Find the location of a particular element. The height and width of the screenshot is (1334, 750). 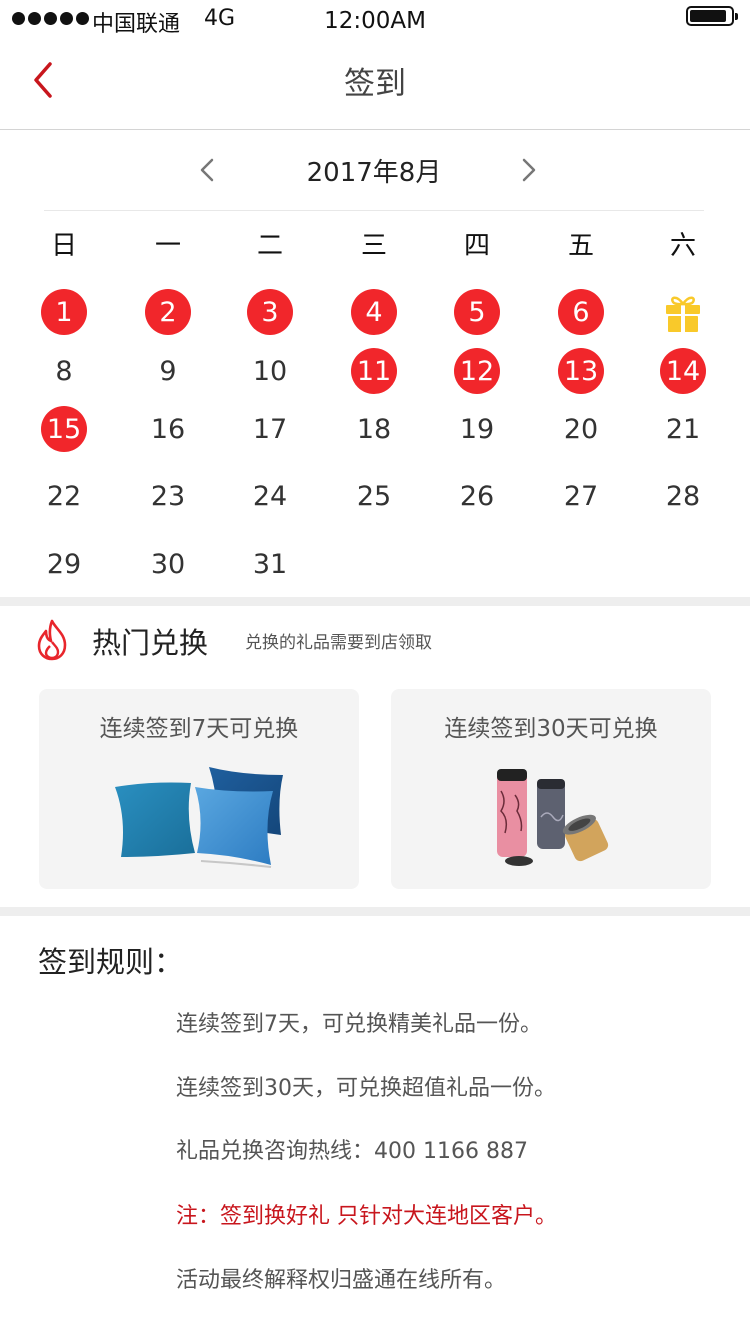

weekday-label: 五 is located at coordinates (580, 245).